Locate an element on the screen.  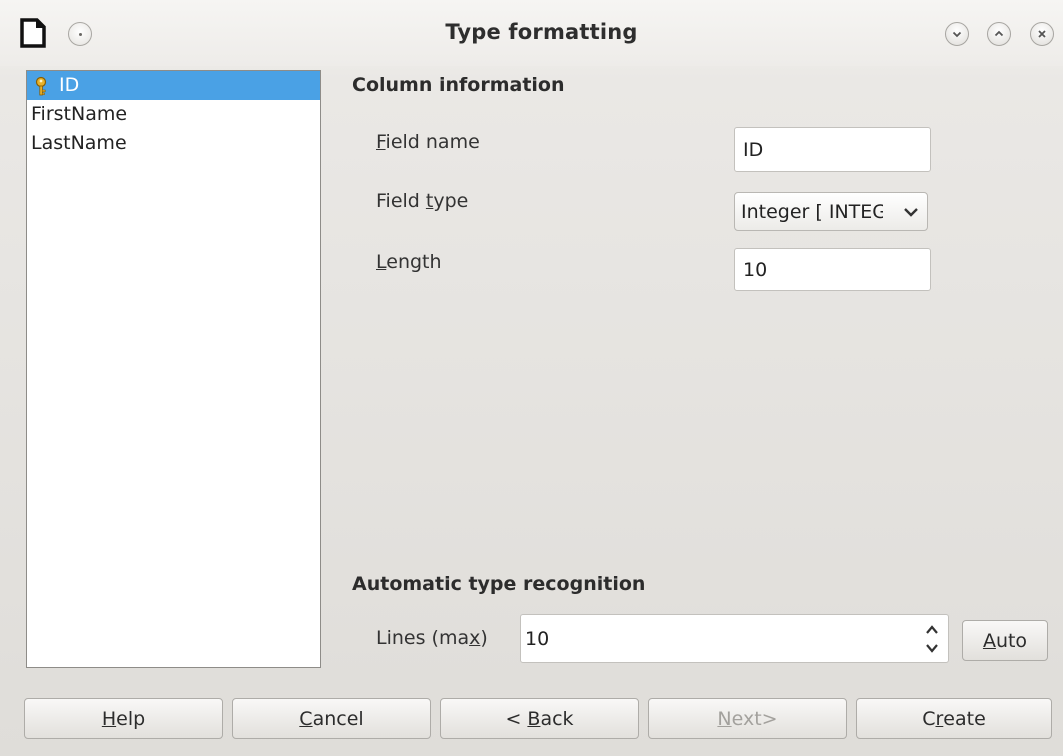
cancel-button: Cancel is located at coordinates (331, 718).